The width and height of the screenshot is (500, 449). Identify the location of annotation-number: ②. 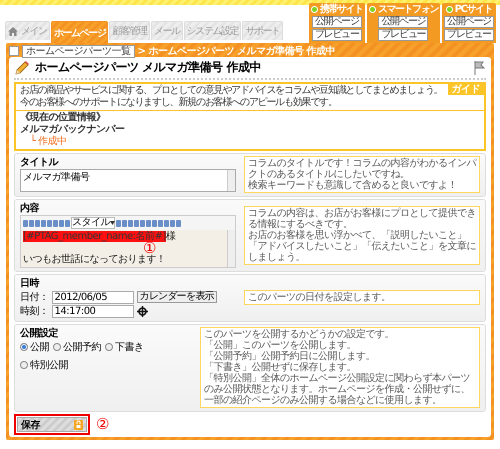
(102, 424).